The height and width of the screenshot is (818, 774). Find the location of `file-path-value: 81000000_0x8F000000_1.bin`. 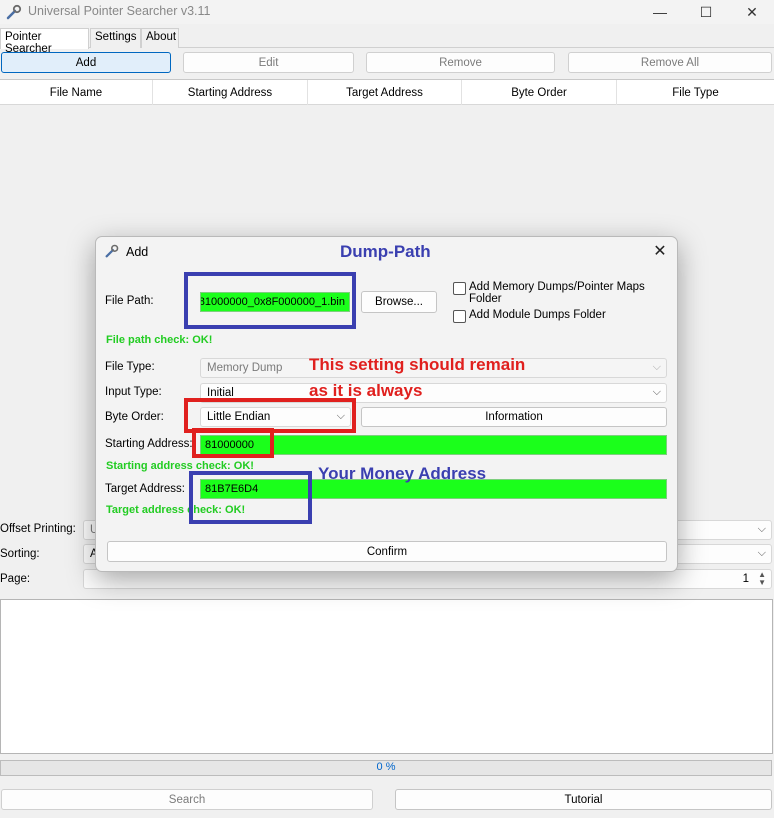

file-path-value: 81000000_0x8F000000_1.bin is located at coordinates (272, 302).